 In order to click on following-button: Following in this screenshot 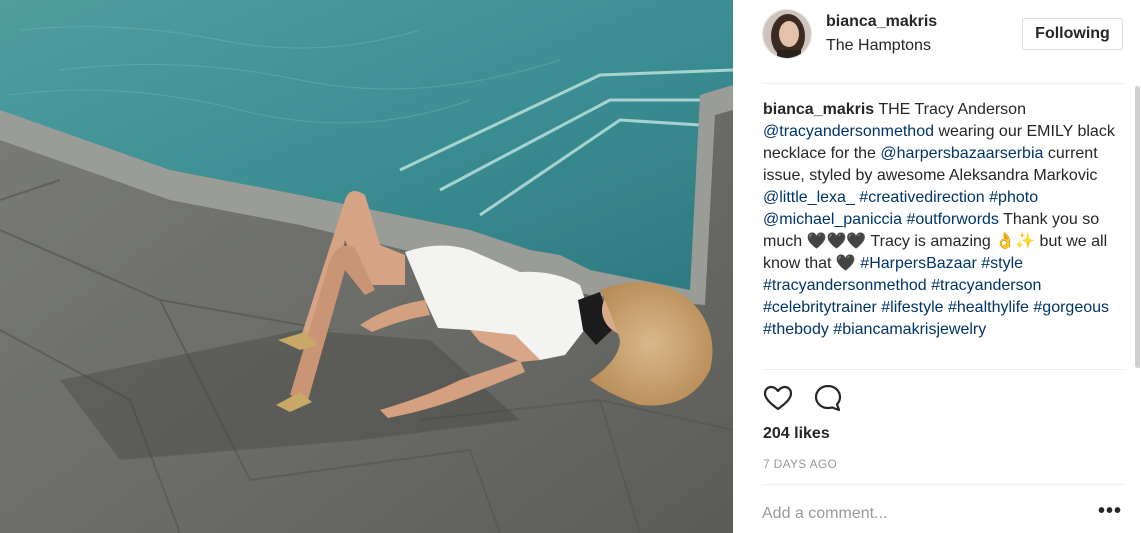, I will do `click(1072, 34)`.